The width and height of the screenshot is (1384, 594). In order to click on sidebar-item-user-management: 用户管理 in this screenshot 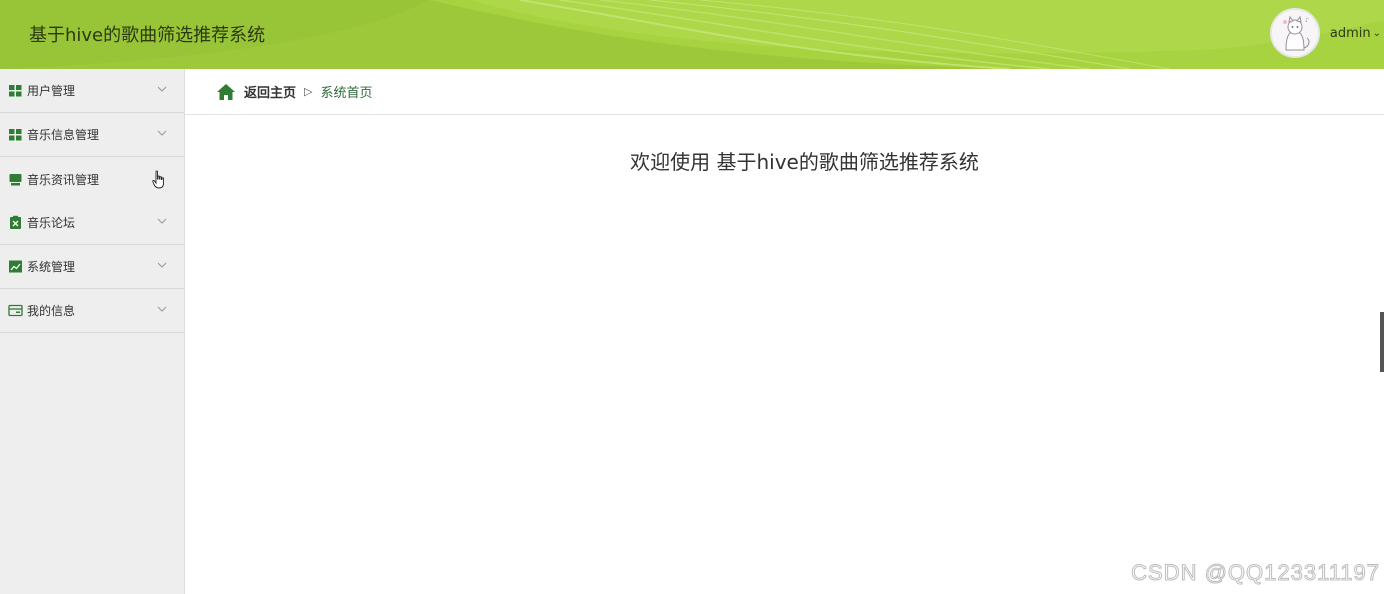, I will do `click(92, 91)`.